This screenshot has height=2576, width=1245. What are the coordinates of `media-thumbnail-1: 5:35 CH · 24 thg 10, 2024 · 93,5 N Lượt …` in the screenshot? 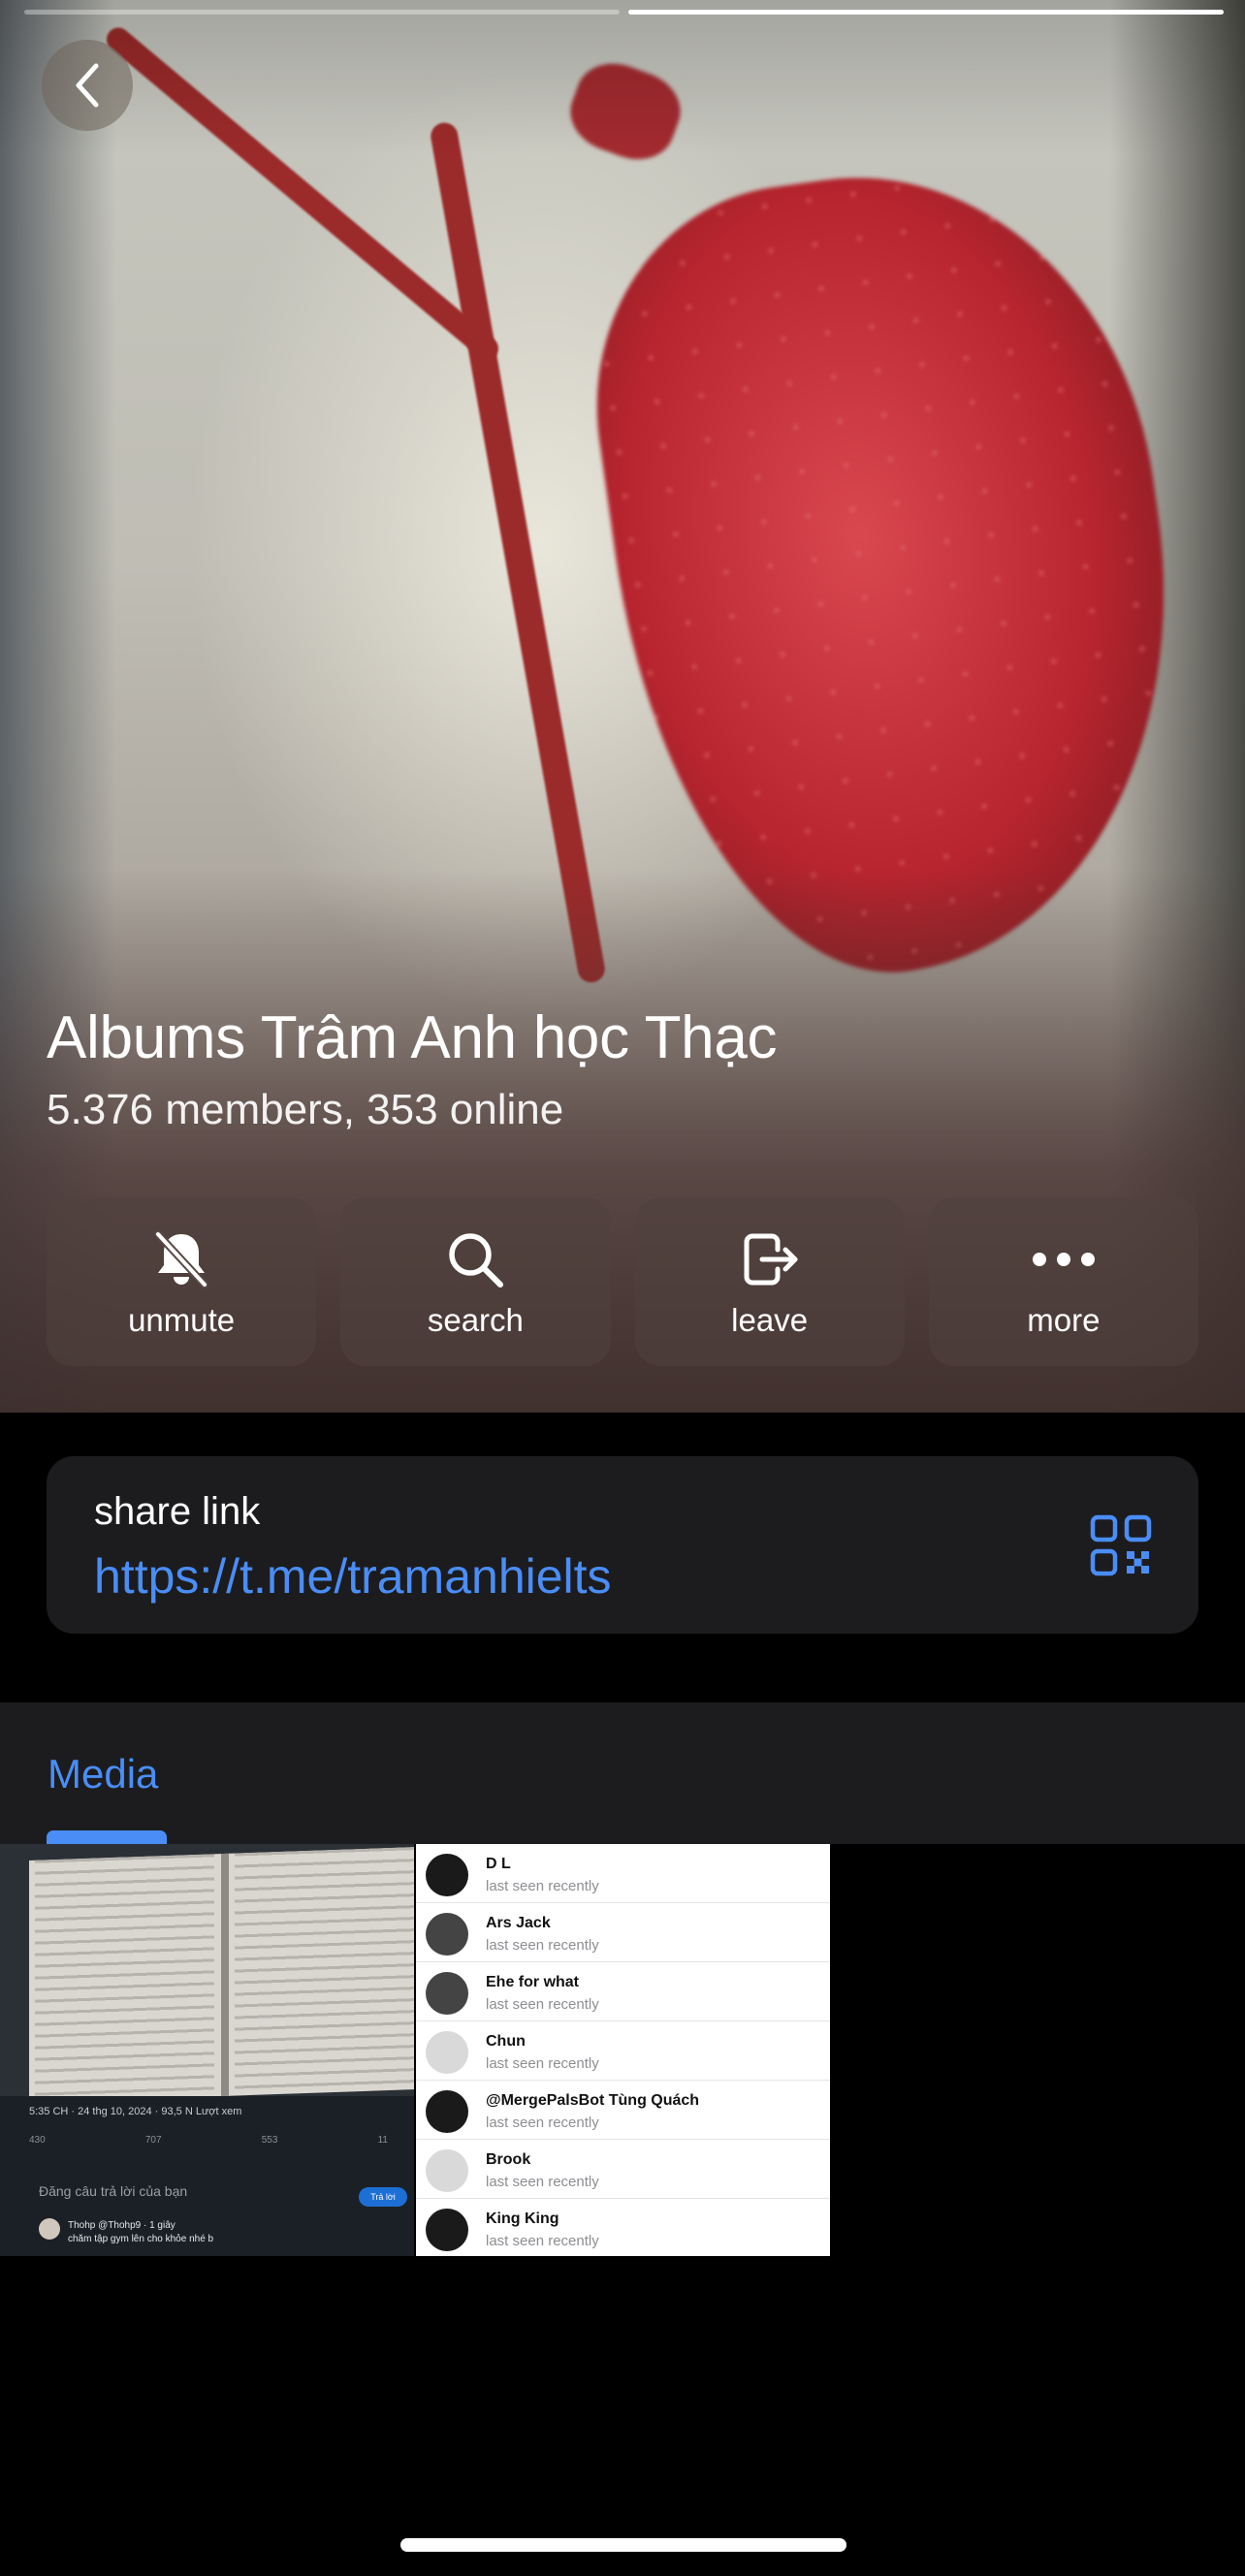 It's located at (207, 2050).